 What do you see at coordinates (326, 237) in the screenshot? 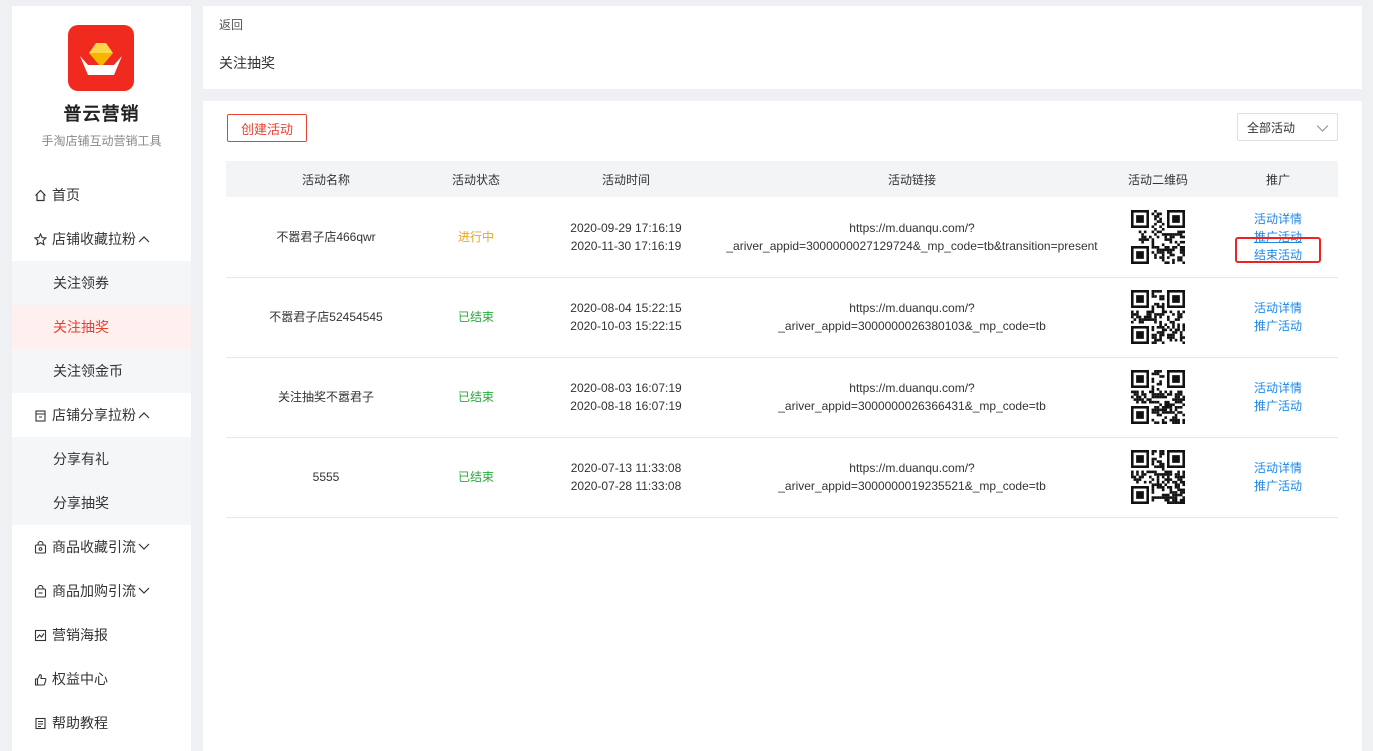
I see `activity-name: 不嚣君子店466qwr` at bounding box center [326, 237].